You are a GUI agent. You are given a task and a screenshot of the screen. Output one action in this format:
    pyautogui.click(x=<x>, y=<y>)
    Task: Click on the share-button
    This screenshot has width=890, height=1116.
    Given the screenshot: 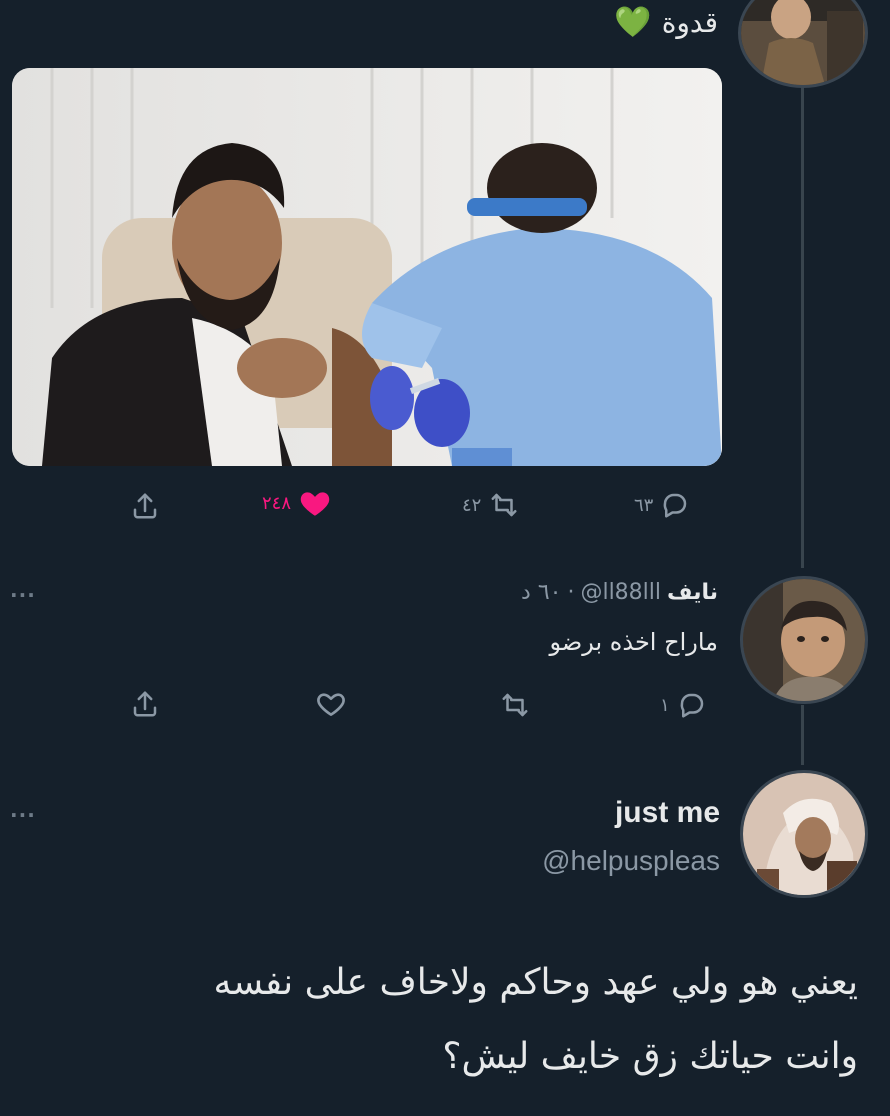 What is the action you would take?
    pyautogui.click(x=145, y=506)
    